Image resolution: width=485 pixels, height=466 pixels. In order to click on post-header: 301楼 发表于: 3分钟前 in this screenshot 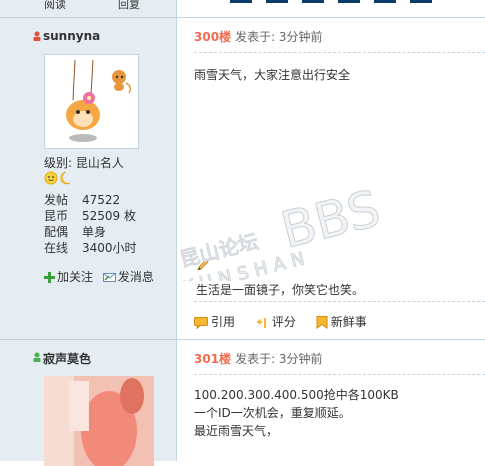, I will do `click(258, 358)`.